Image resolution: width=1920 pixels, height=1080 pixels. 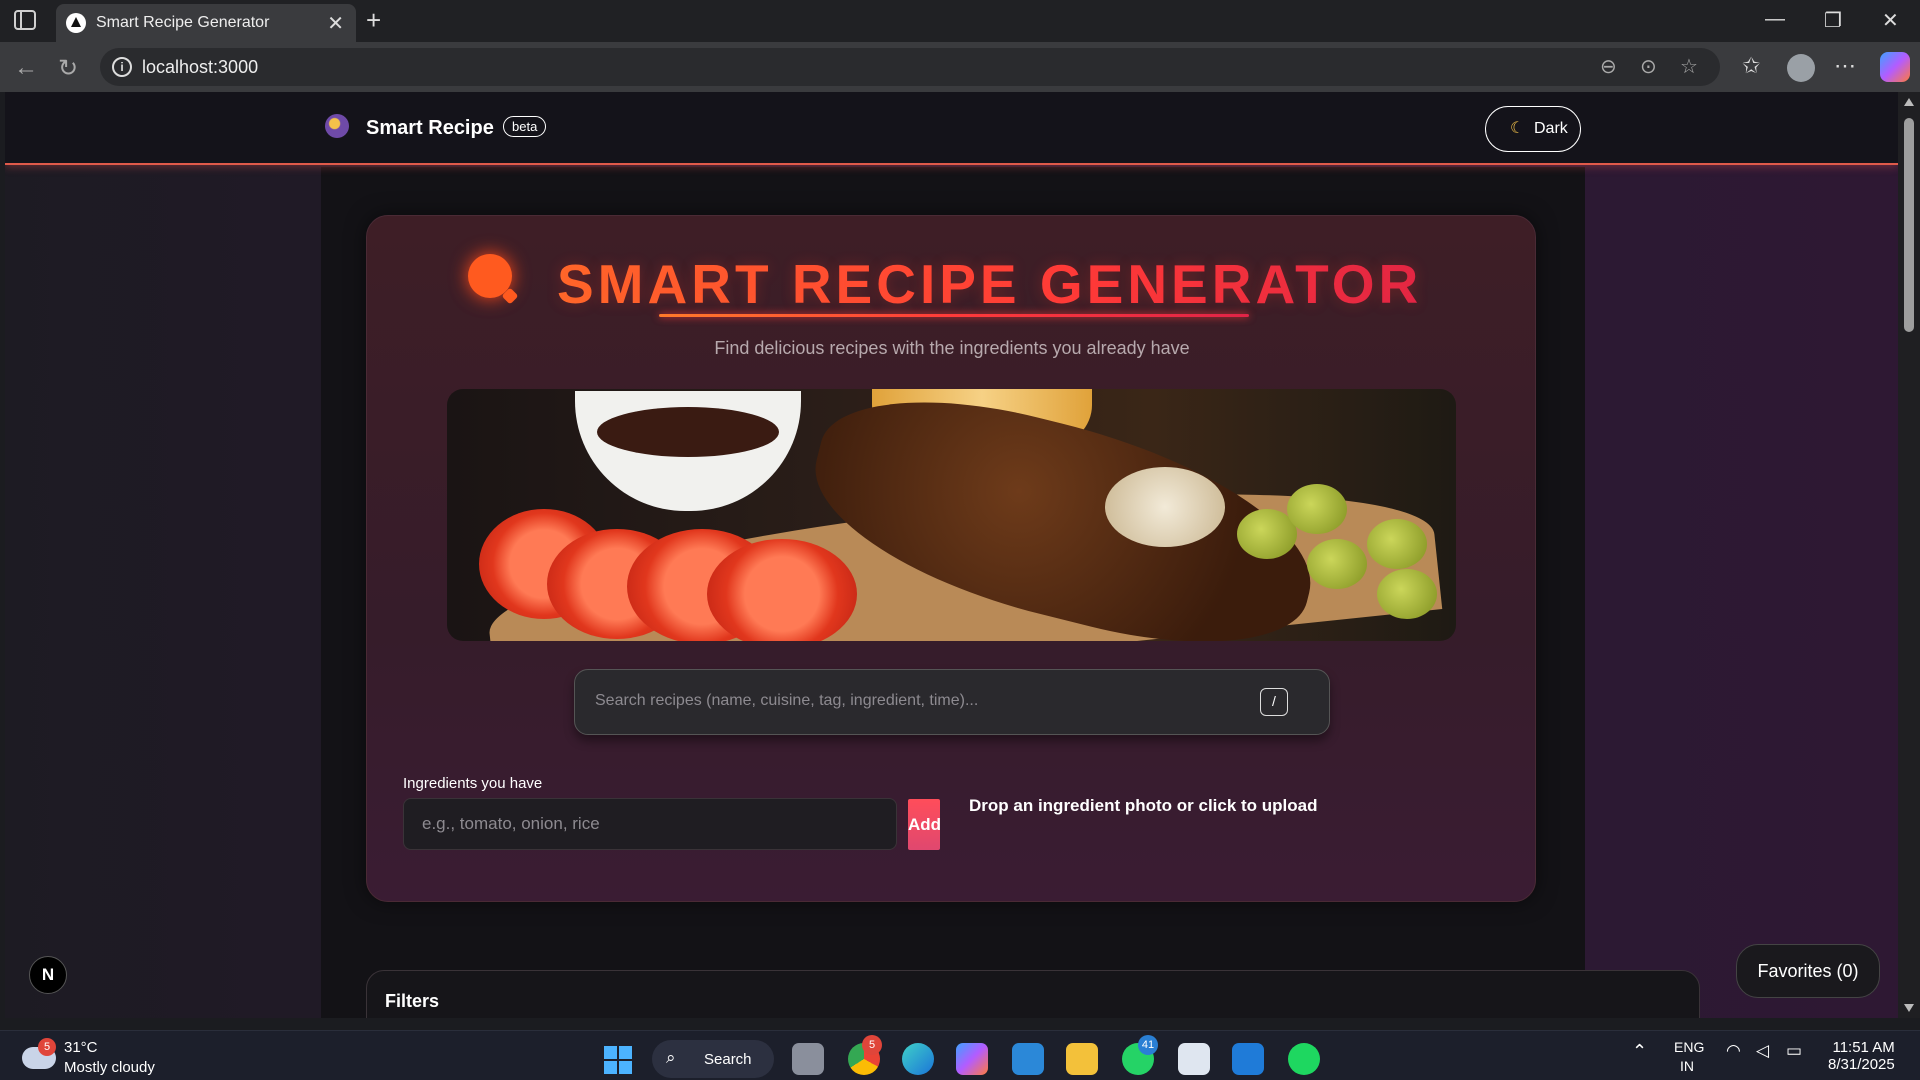 What do you see at coordinates (1762, 1051) in the screenshot?
I see `volume-icon: ◁` at bounding box center [1762, 1051].